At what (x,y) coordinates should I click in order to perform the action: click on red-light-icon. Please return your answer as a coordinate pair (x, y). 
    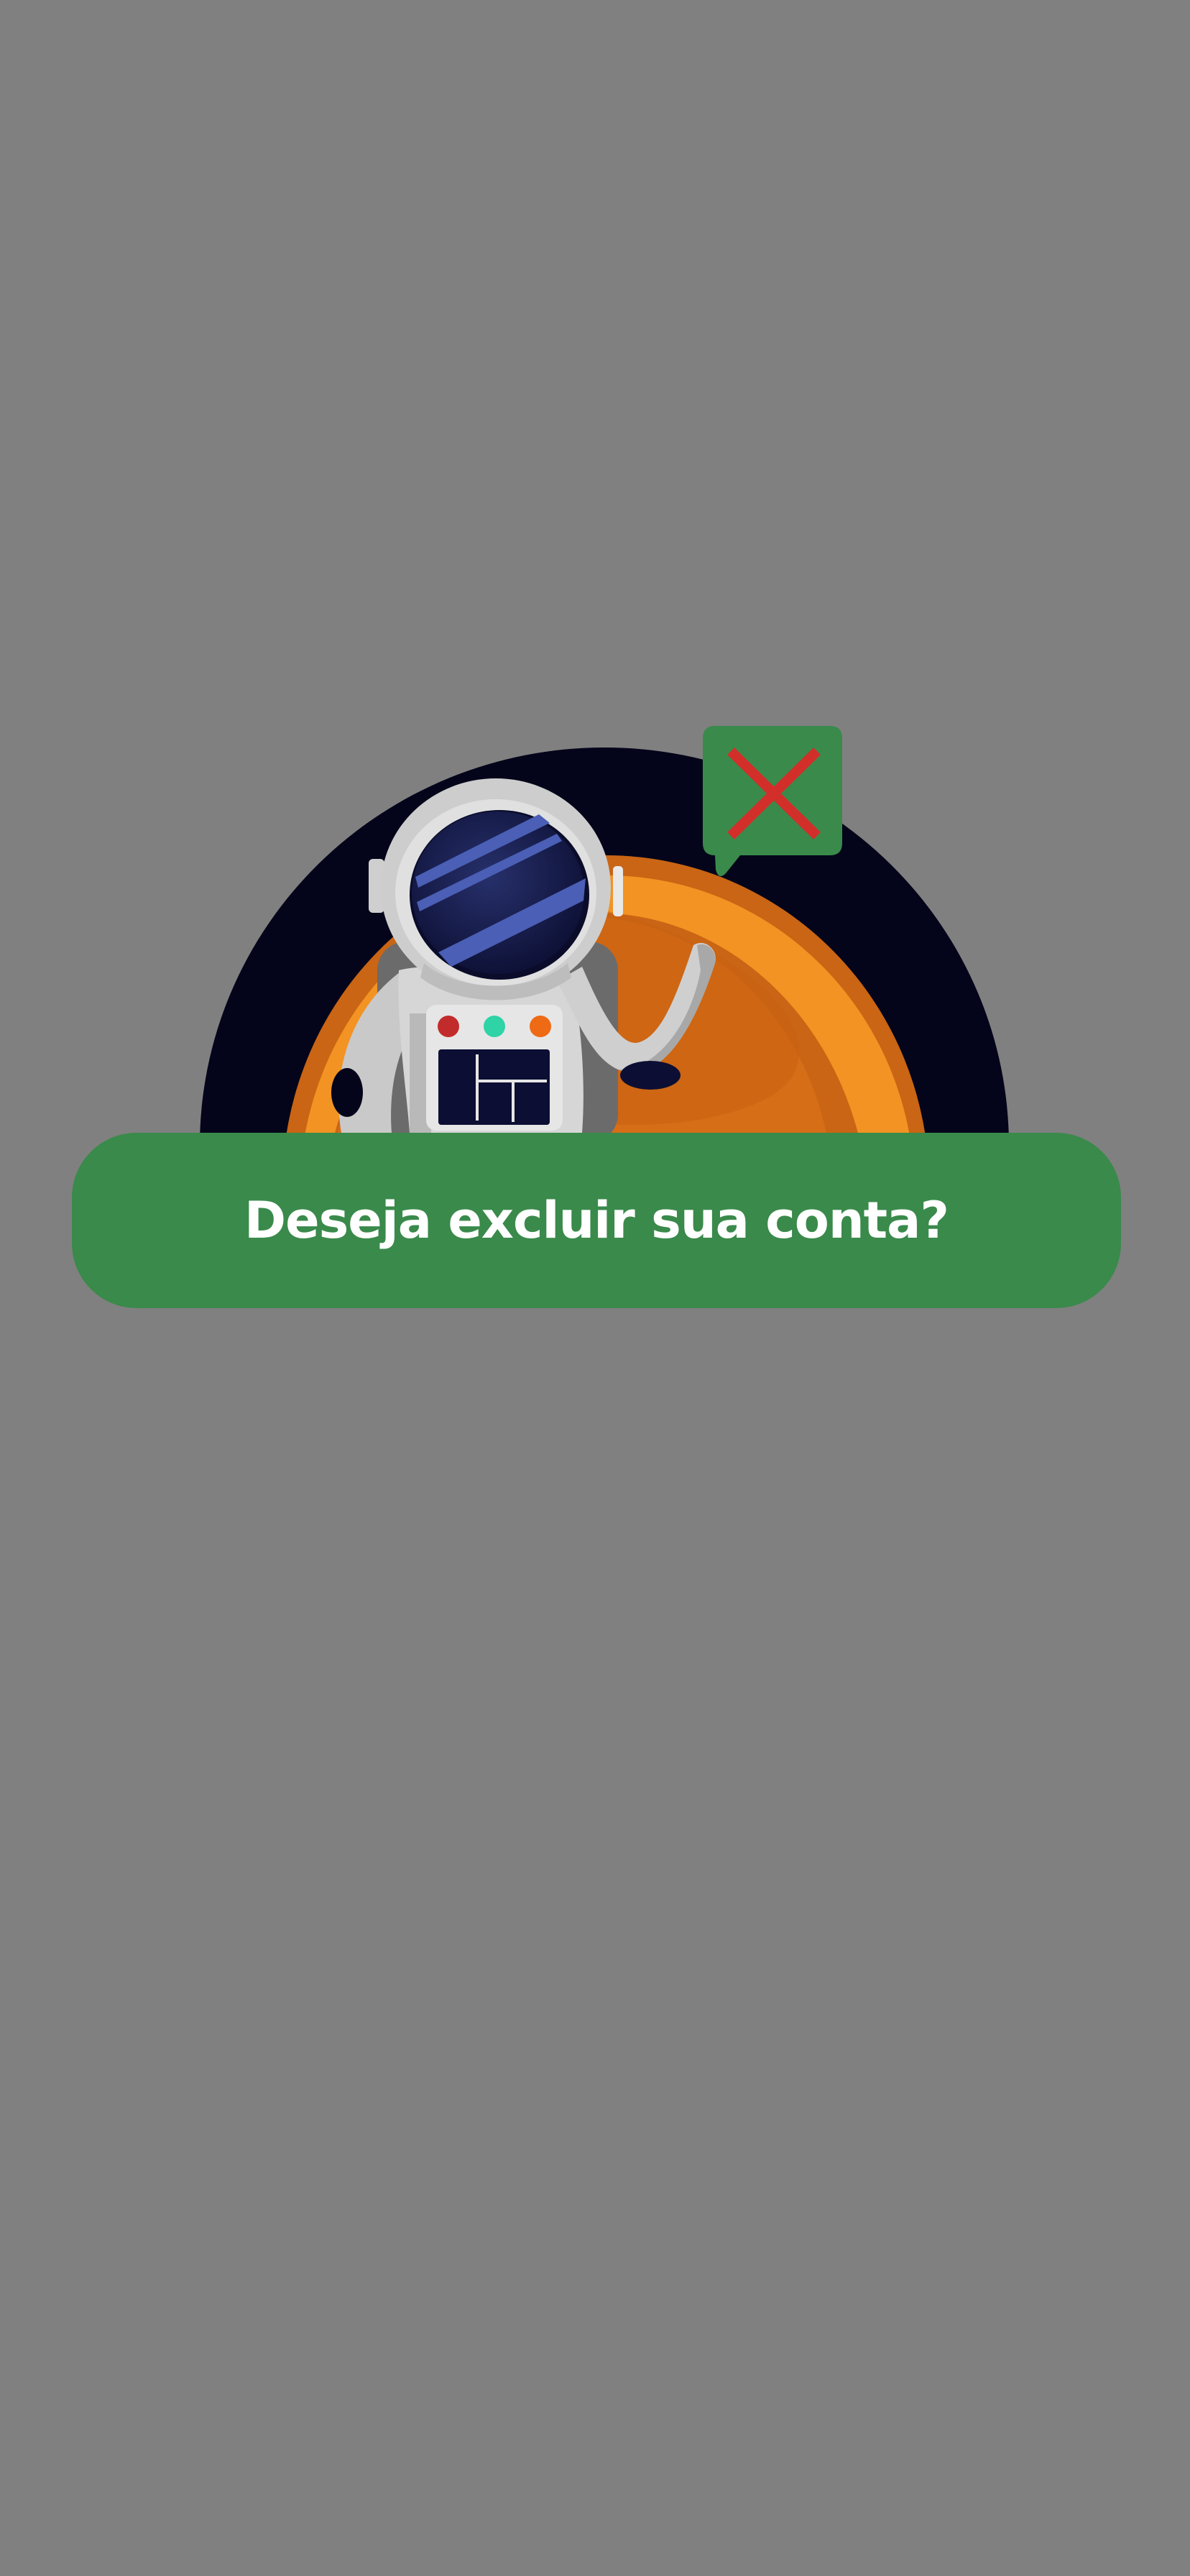
    Looking at the image, I should click on (448, 1026).